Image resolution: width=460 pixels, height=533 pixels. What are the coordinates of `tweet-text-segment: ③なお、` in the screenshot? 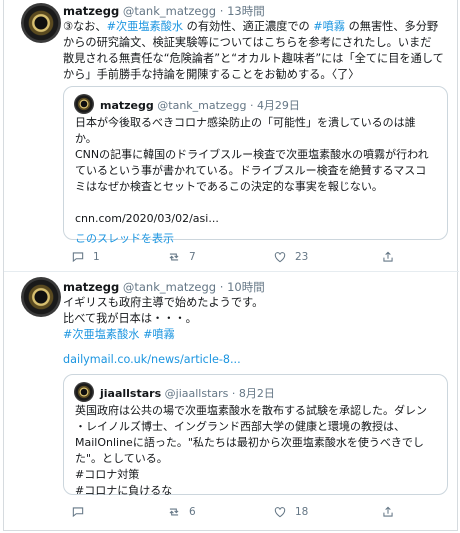 It's located at (85, 26).